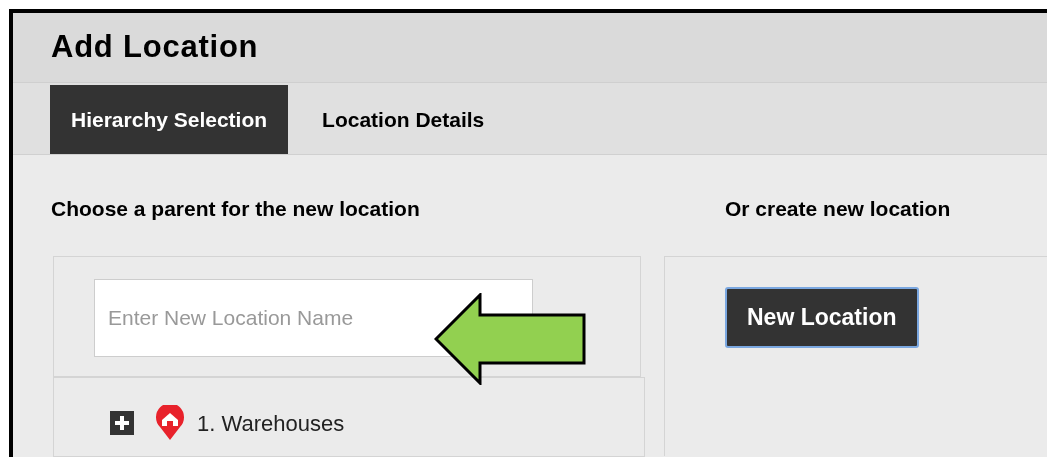  I want to click on tree-item: 1. Warehouses, so click(271, 423).